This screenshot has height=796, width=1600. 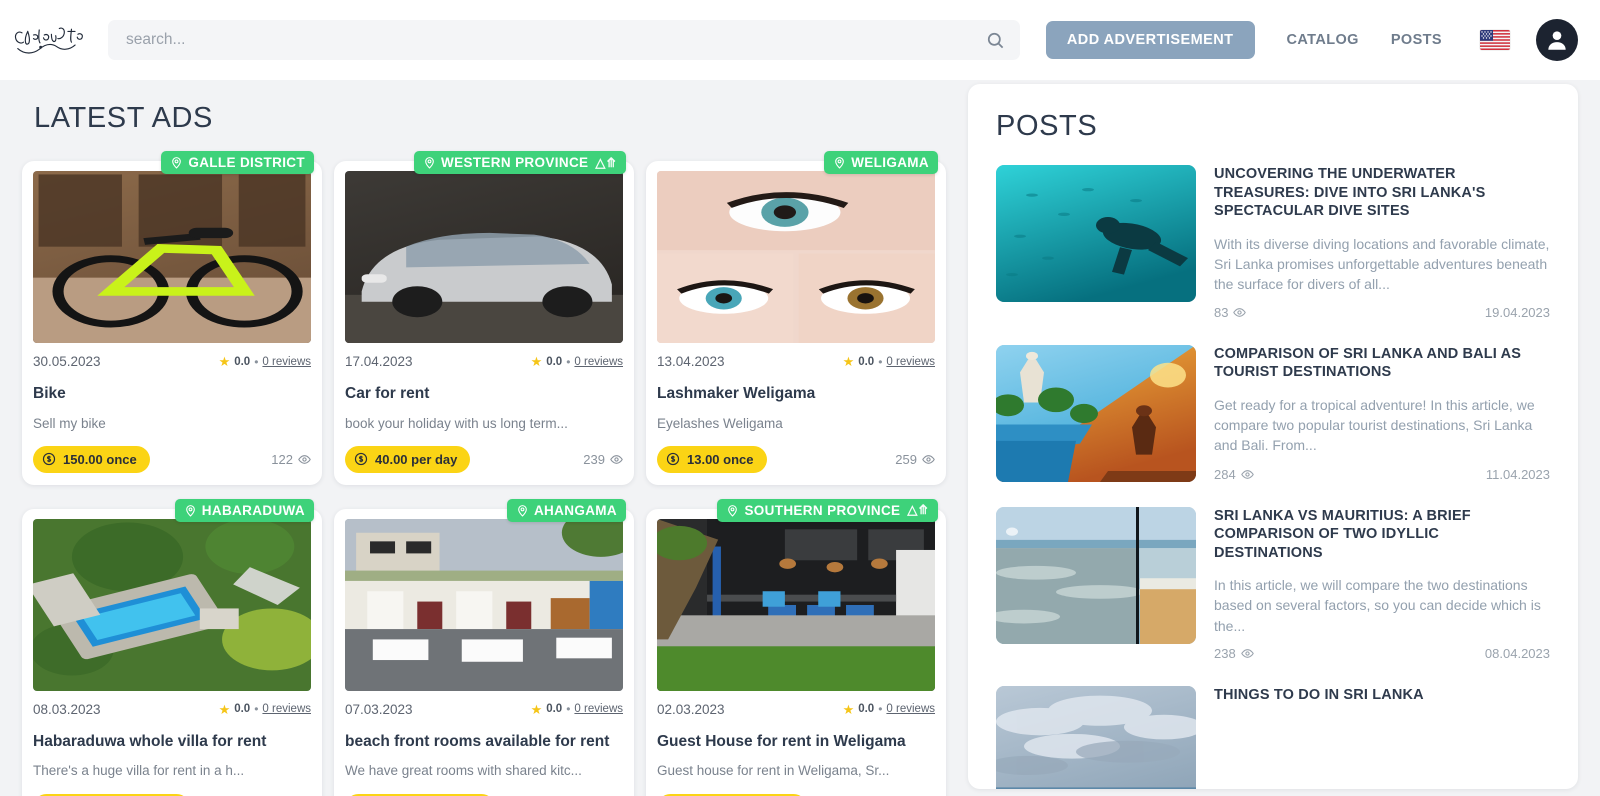 What do you see at coordinates (1221, 312) in the screenshot?
I see `post-views-count: 83` at bounding box center [1221, 312].